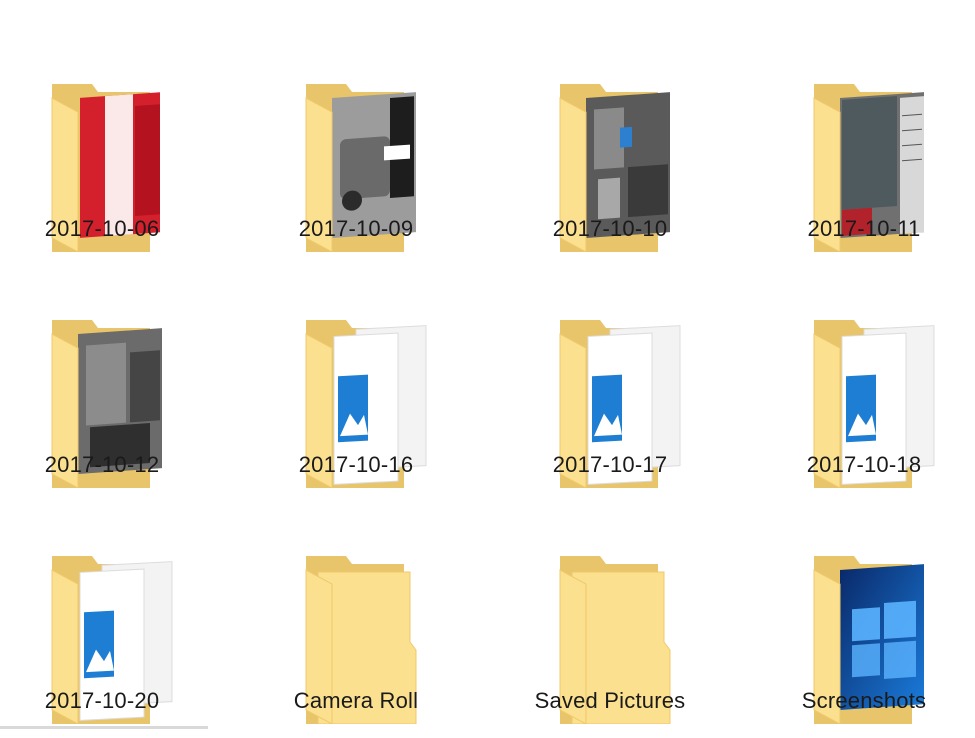  I want to click on folder-label: 2017-10-06, so click(102, 228).